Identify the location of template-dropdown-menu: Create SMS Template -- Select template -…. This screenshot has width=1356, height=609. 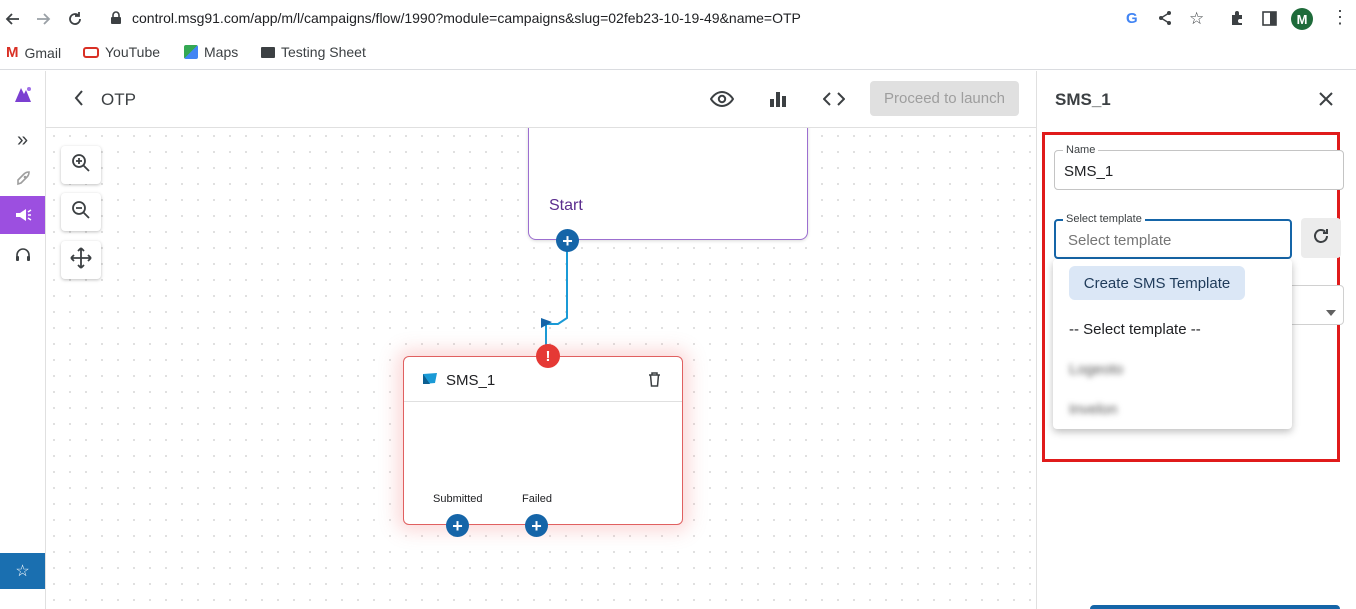
(1172, 344).